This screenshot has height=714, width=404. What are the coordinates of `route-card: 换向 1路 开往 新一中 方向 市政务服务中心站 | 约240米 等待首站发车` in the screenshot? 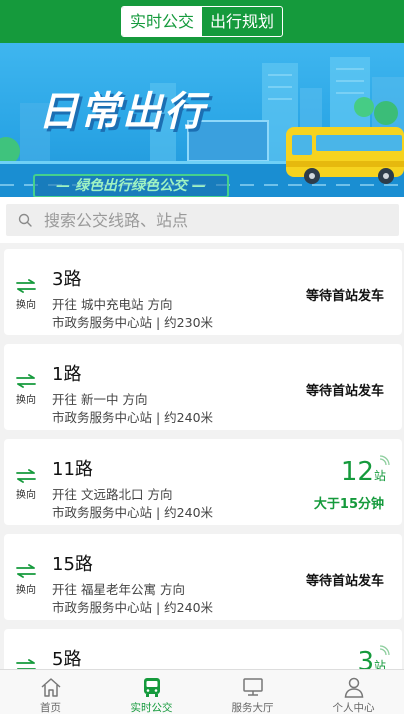 It's located at (203, 387).